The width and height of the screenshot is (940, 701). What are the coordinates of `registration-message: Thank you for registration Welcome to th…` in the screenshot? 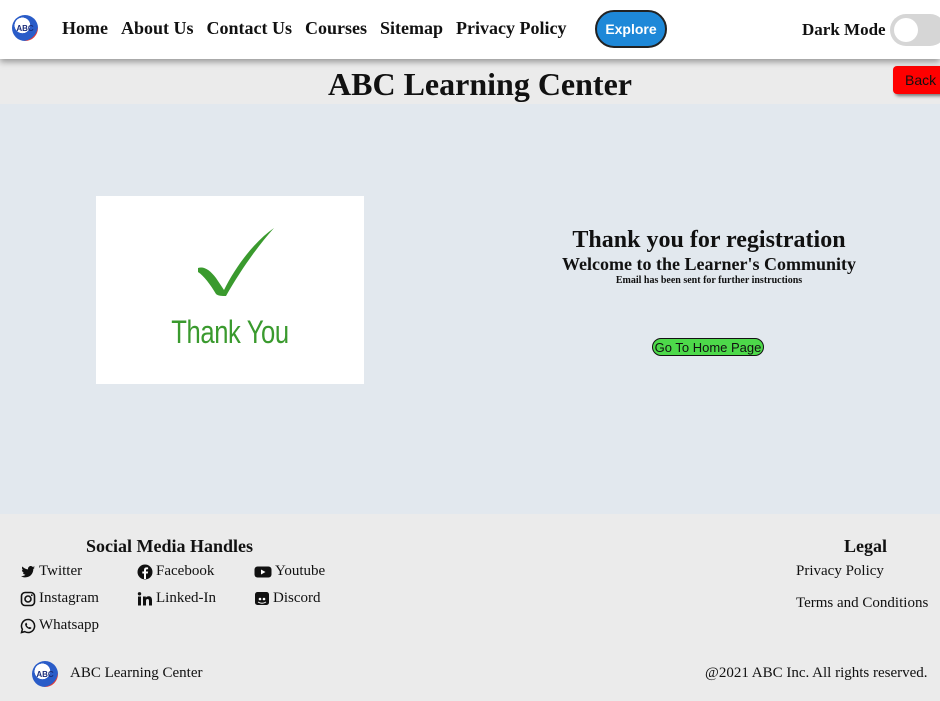 It's located at (709, 257).